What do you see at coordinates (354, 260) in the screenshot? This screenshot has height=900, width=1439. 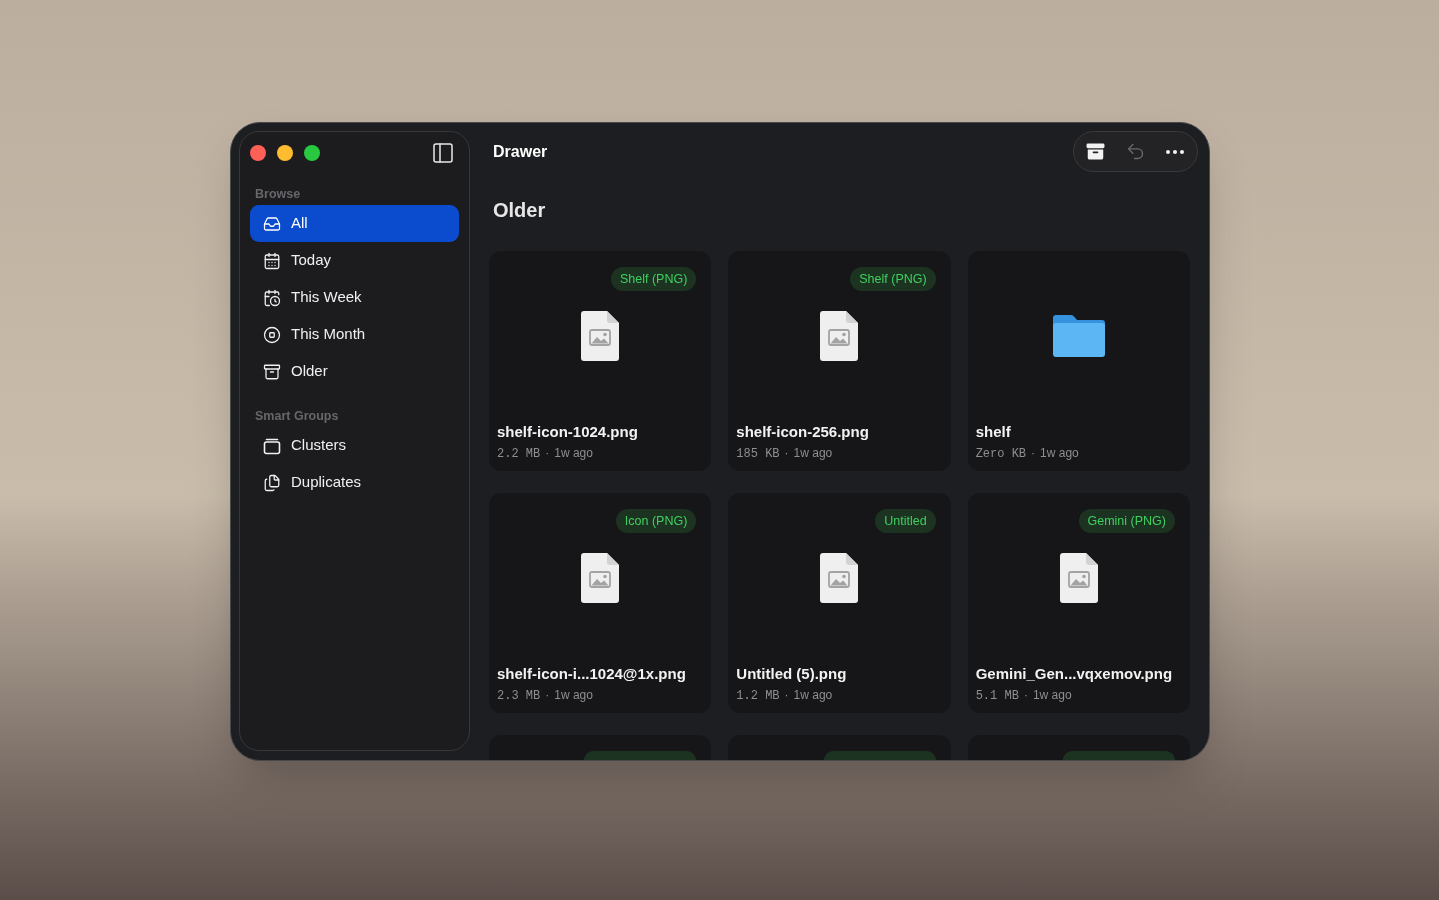 I see `sidebar-item: Today` at bounding box center [354, 260].